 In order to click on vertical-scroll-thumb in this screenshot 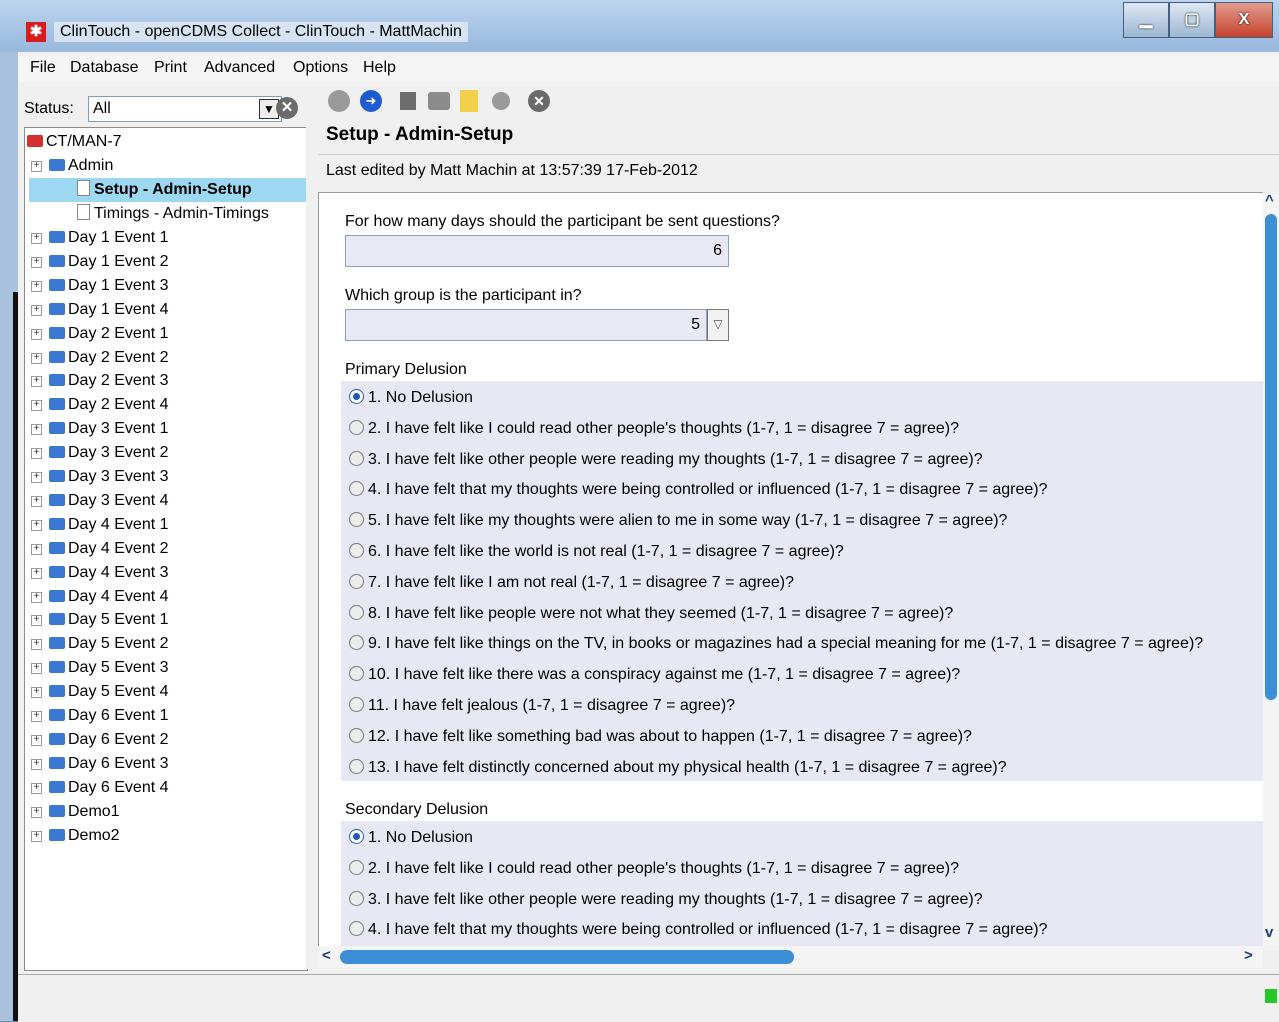, I will do `click(1271, 457)`.